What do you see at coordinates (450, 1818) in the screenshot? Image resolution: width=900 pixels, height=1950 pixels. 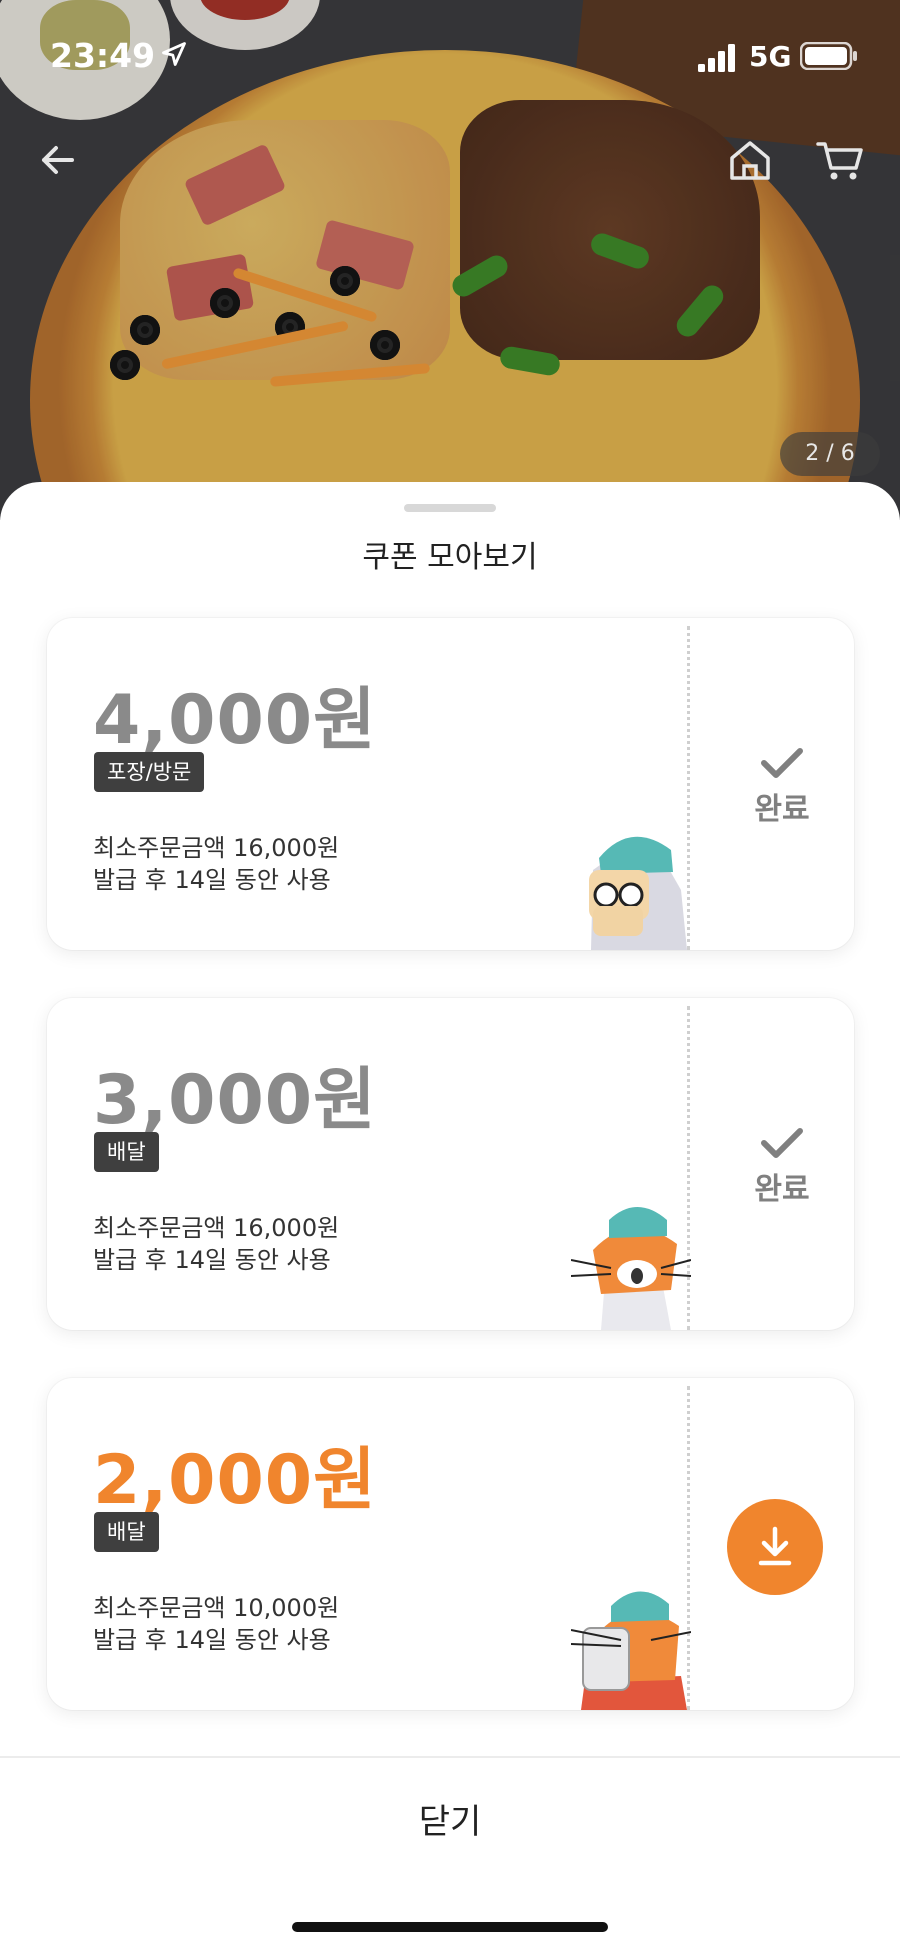 I see `close-button: 닫기` at bounding box center [450, 1818].